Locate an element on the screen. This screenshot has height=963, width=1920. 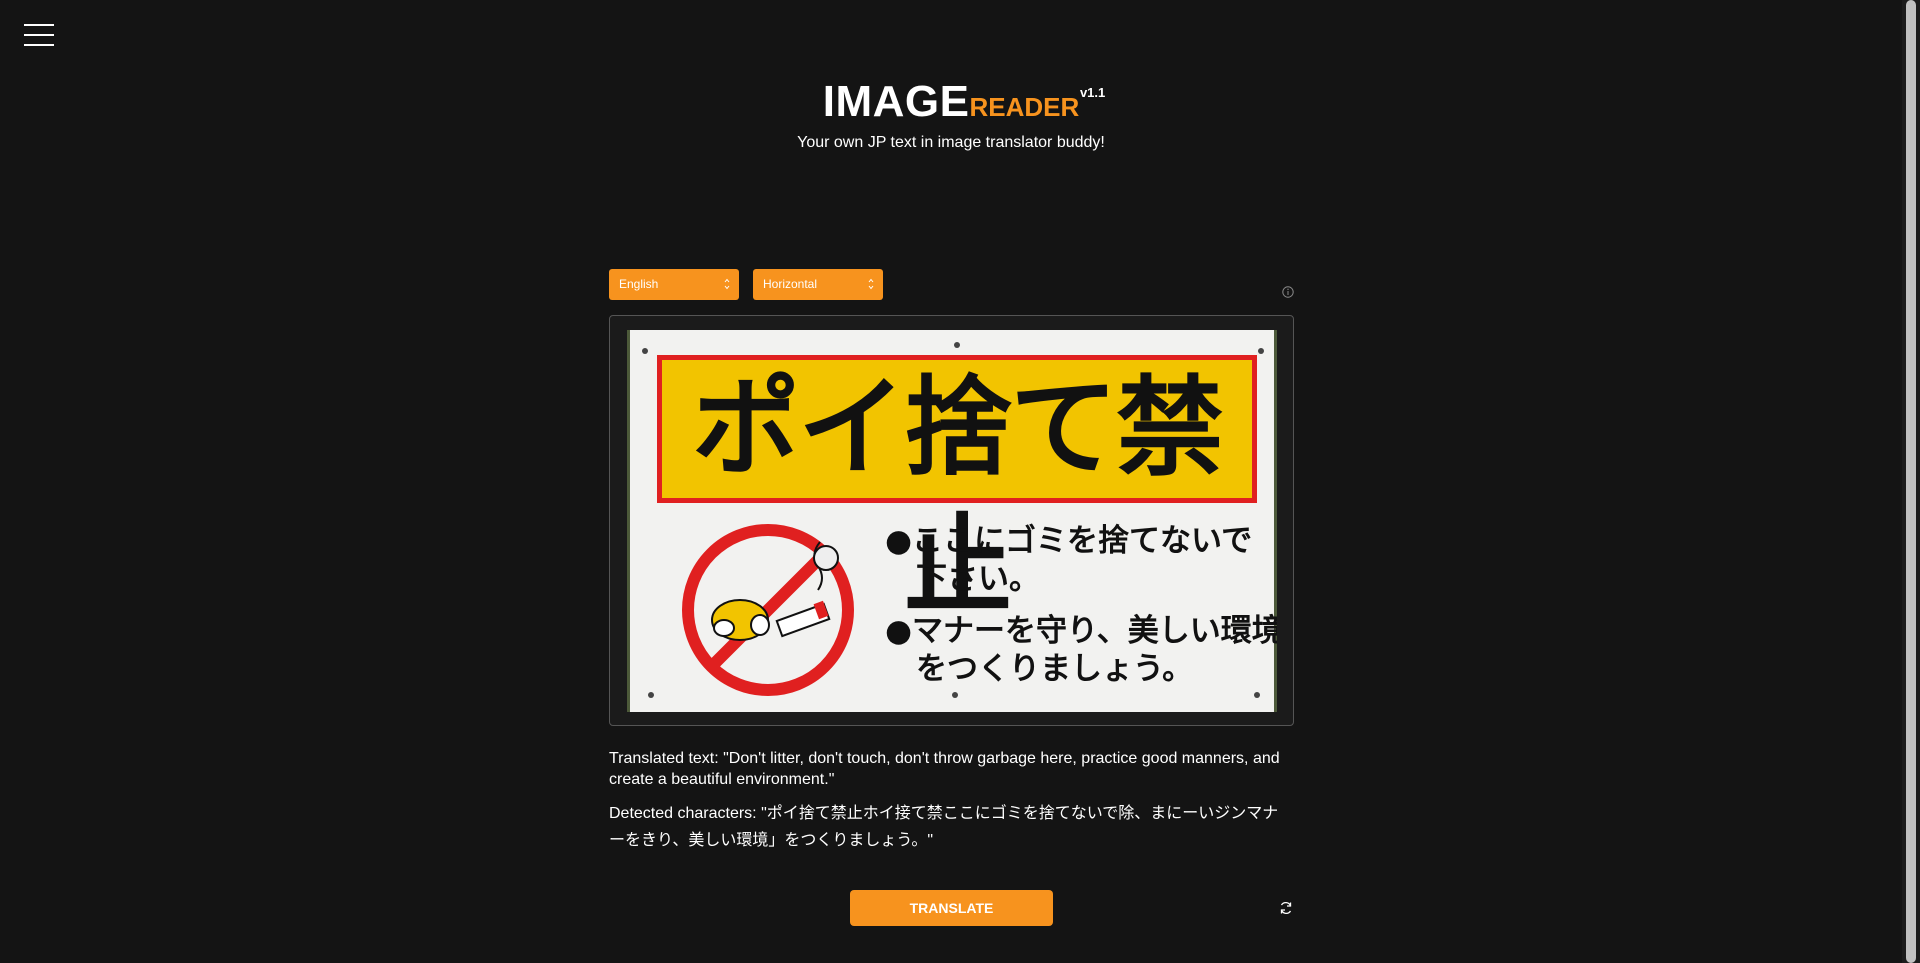
uploaded-image: ポイ捨て禁止 ●ここにゴミを捨てないで 下さい。 ●マナーを守り、美しい環境 を is located at coordinates (952, 521).